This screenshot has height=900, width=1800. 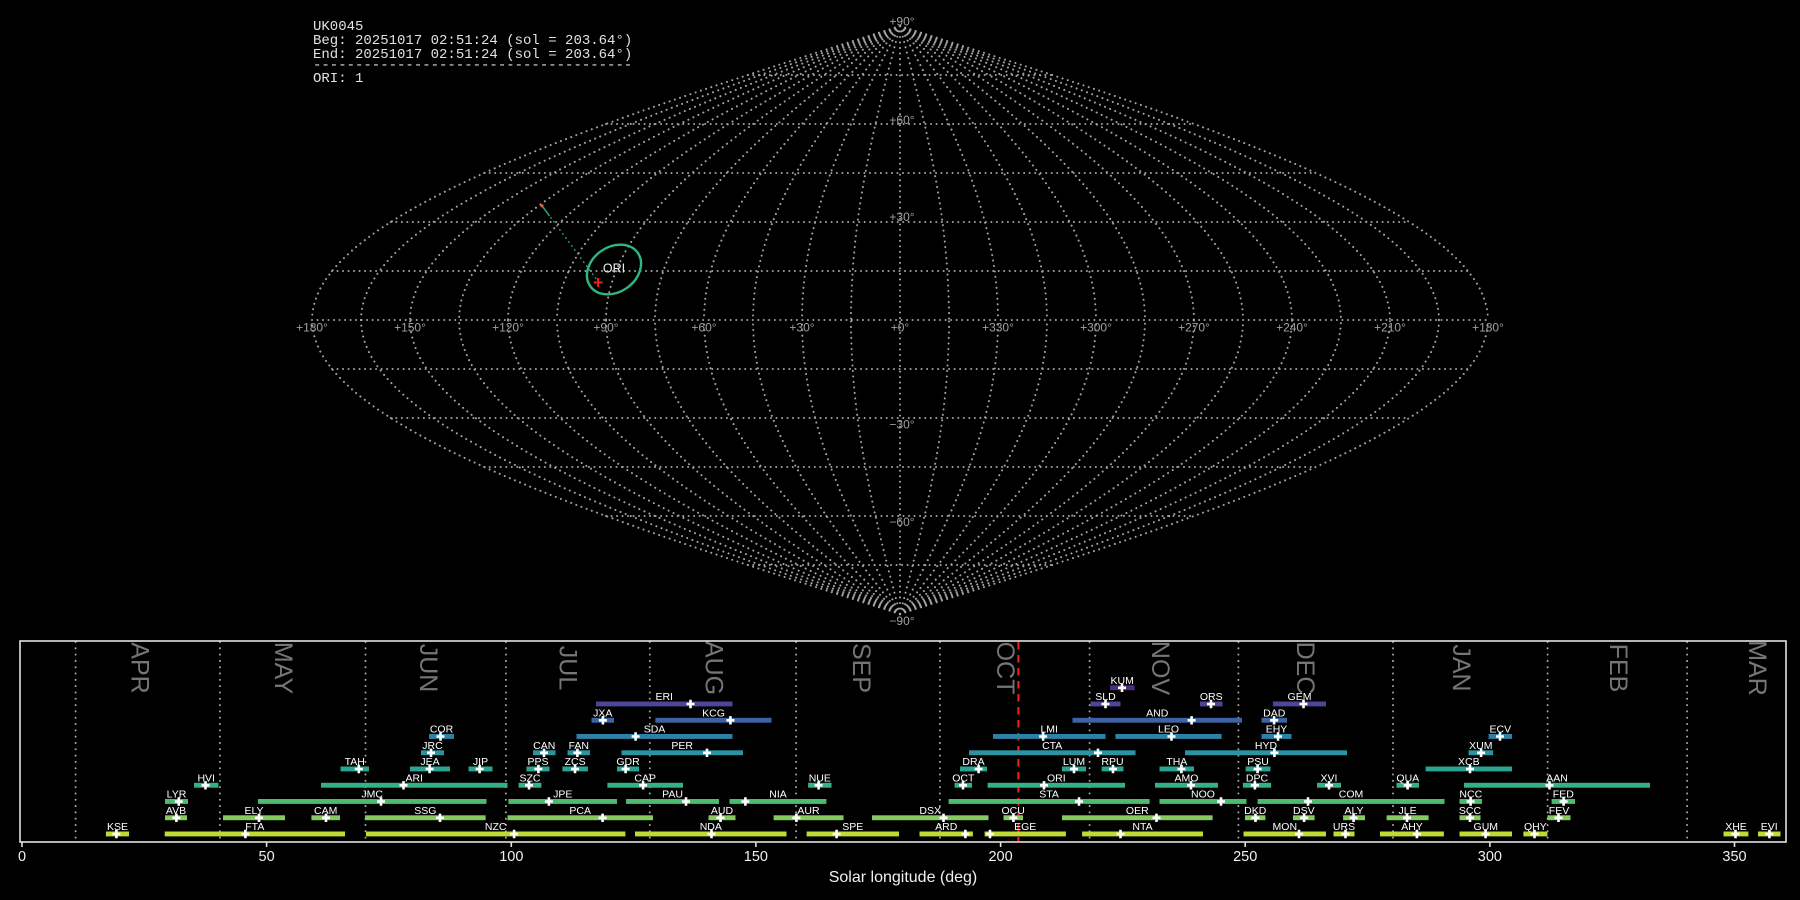 I want to click on svg-text: XVI, so click(x=1329, y=778).